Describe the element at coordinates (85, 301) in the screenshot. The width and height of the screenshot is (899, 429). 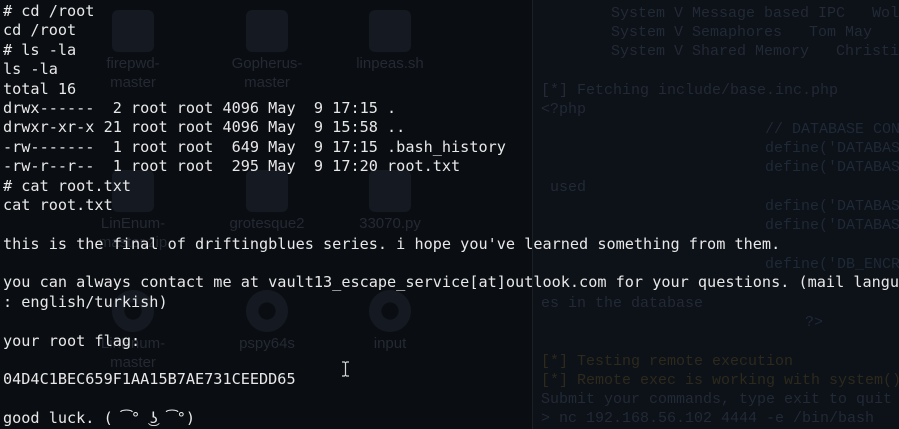
I see `root-txt-message-line: : english/turkish)` at that location.